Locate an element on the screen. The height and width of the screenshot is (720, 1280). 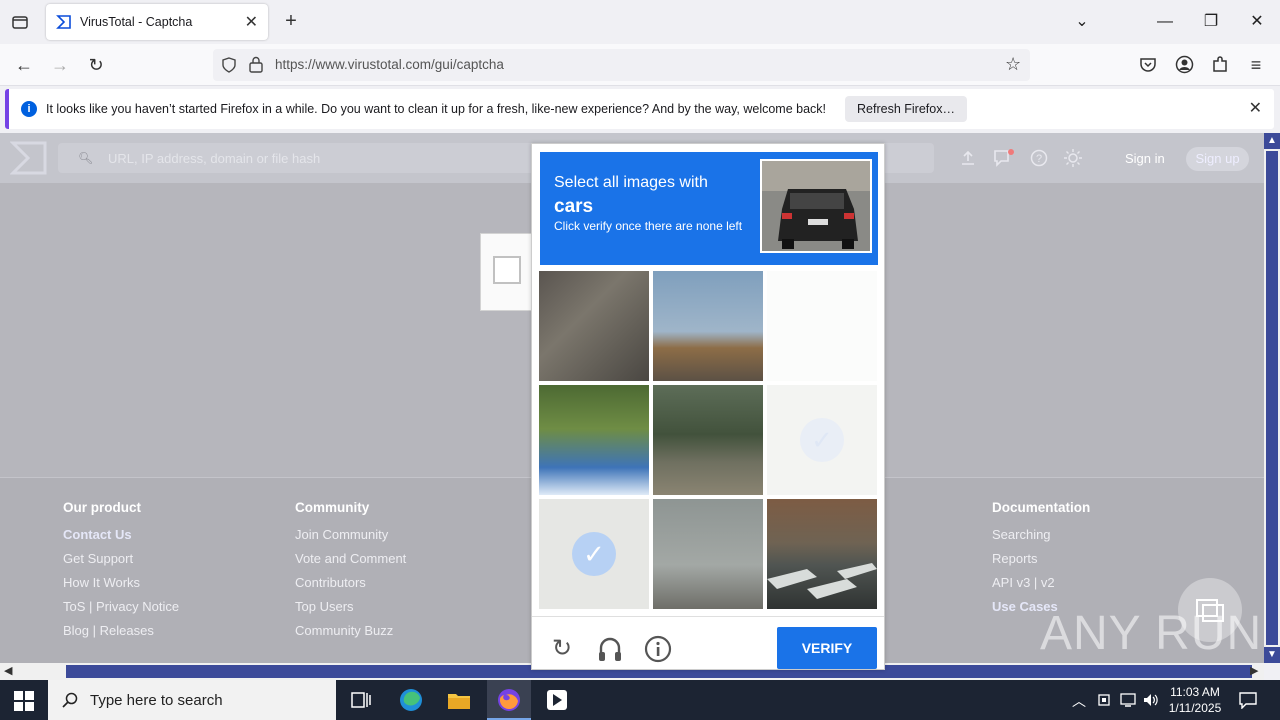
windows-start-icon is located at coordinates (24, 701).